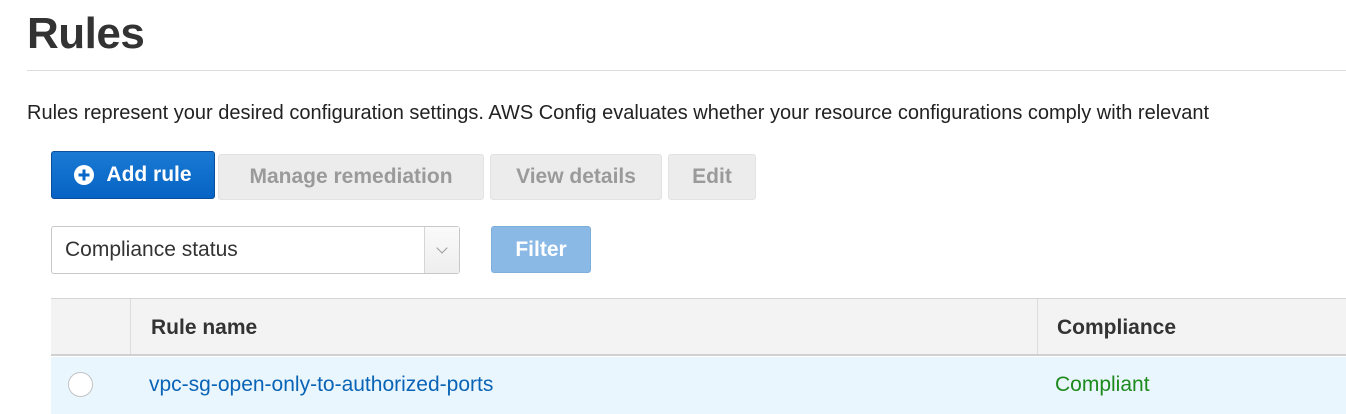 This screenshot has width=1346, height=414. What do you see at coordinates (321, 385) in the screenshot?
I see `rule-name-link: vpc-sg-open-only-to-authorized-ports` at bounding box center [321, 385].